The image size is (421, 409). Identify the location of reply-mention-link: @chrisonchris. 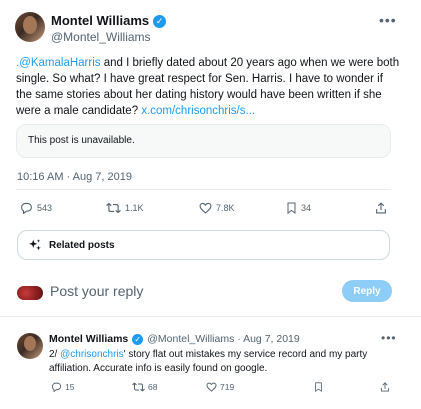
(92, 354).